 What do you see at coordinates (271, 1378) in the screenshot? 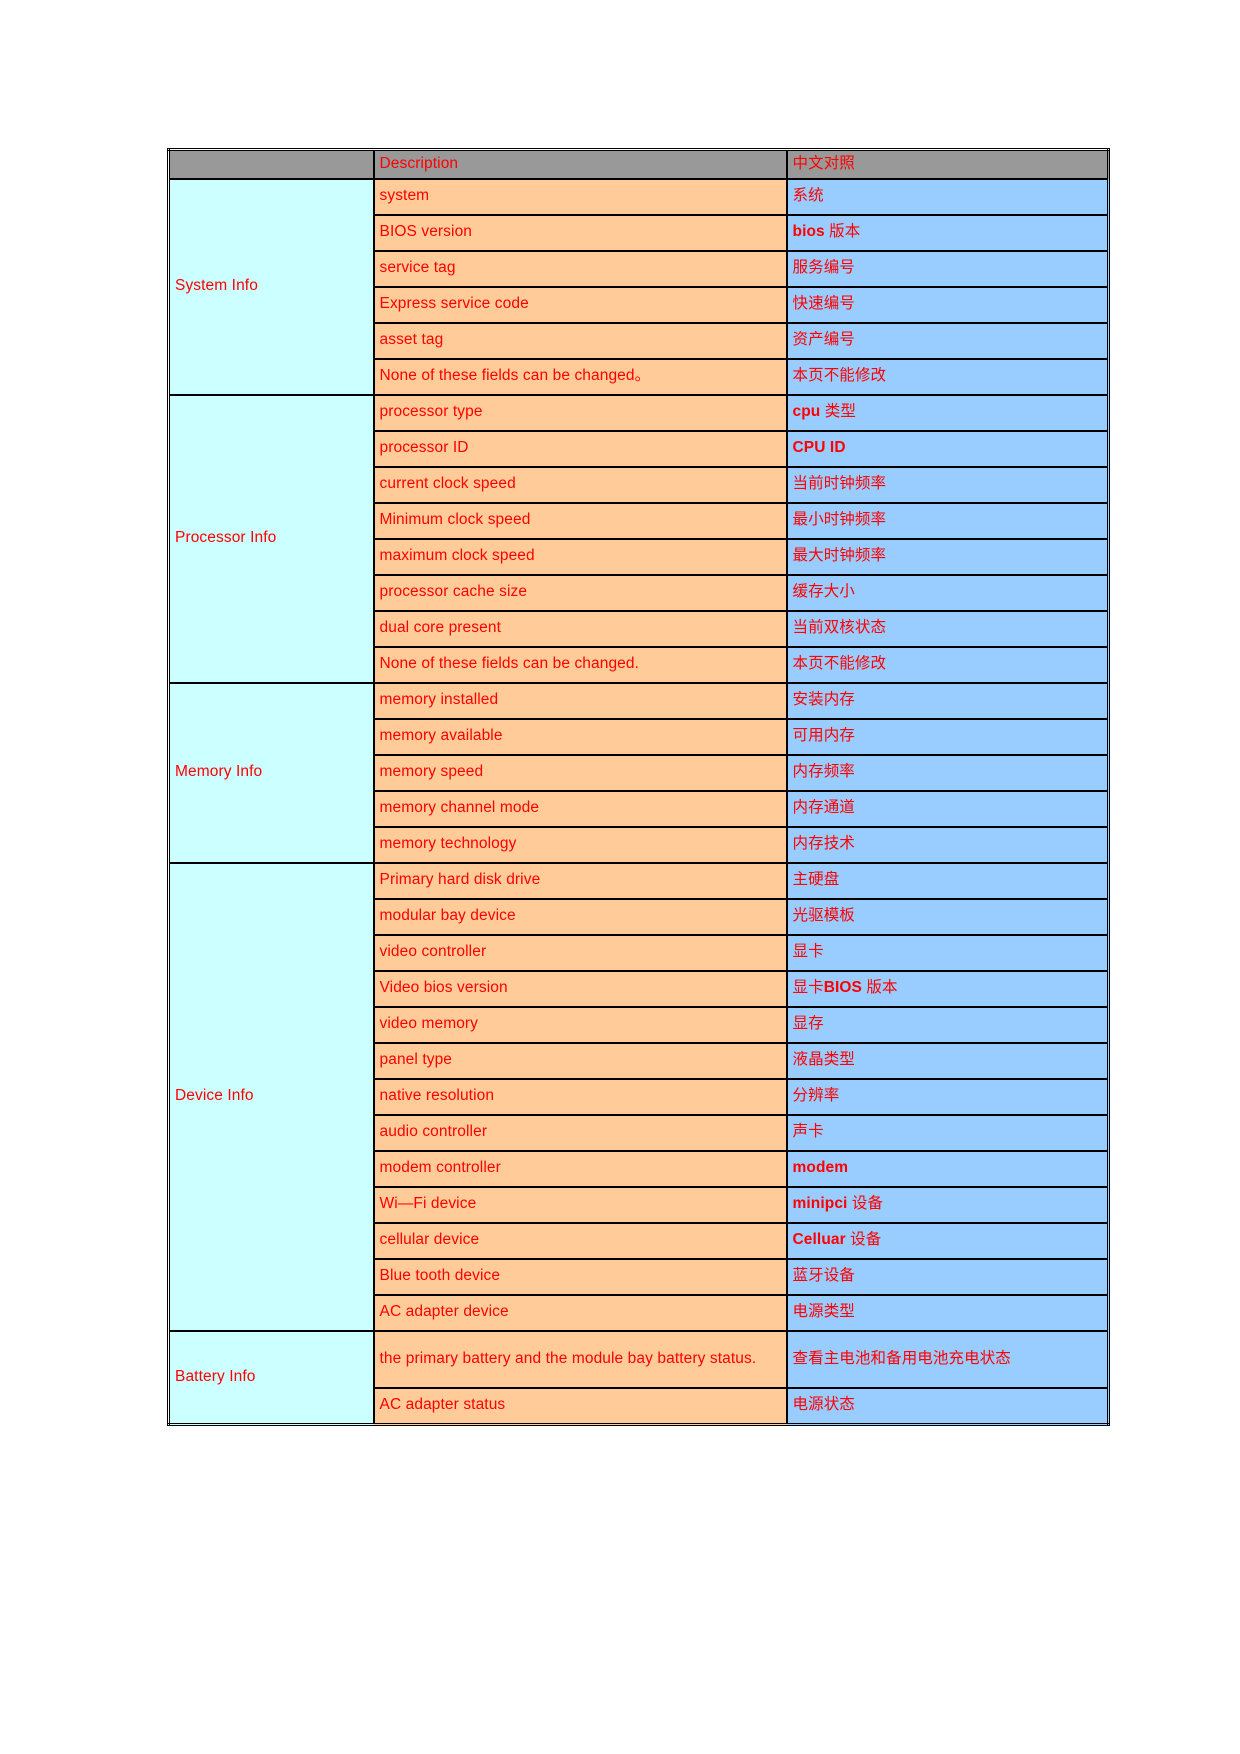
I see `category-cell: Battery Info` at bounding box center [271, 1378].